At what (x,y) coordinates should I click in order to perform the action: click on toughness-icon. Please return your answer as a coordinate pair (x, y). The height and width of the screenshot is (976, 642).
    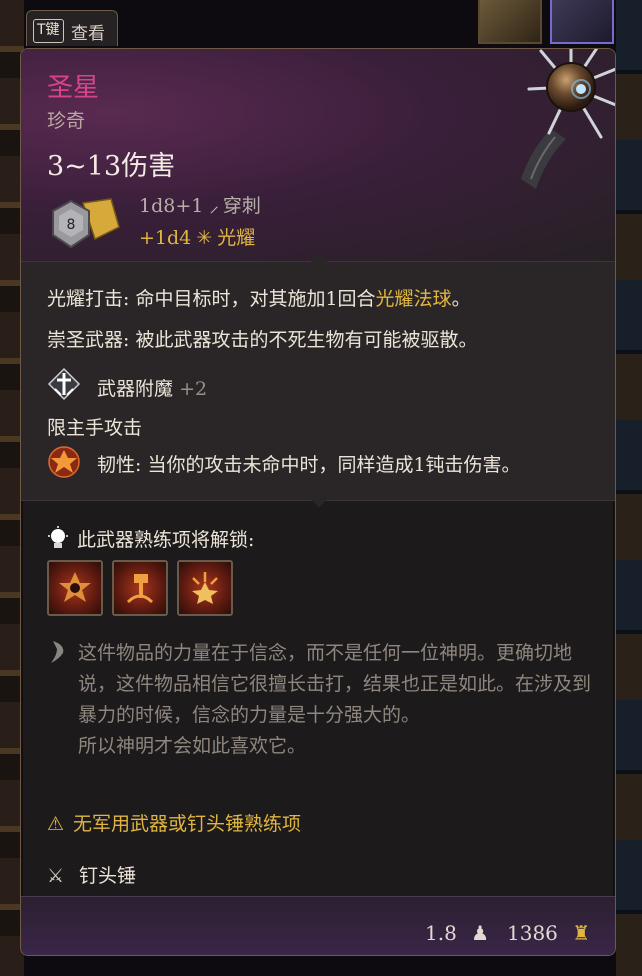
    Looking at the image, I should click on (64, 462).